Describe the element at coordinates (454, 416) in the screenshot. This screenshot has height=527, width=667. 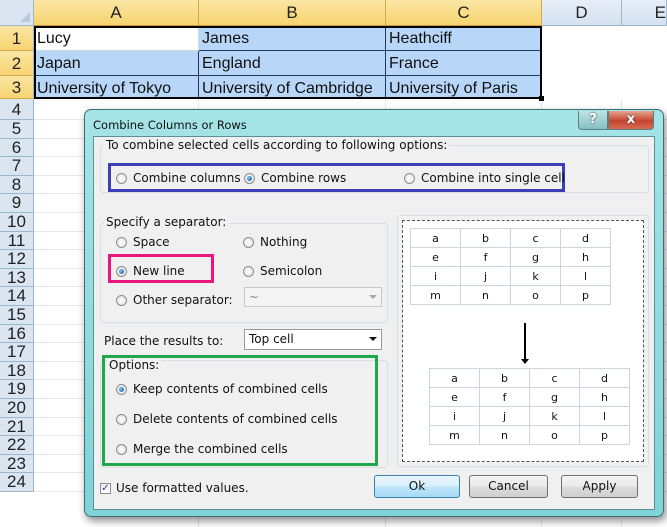
I see `preview-cell: i` at that location.